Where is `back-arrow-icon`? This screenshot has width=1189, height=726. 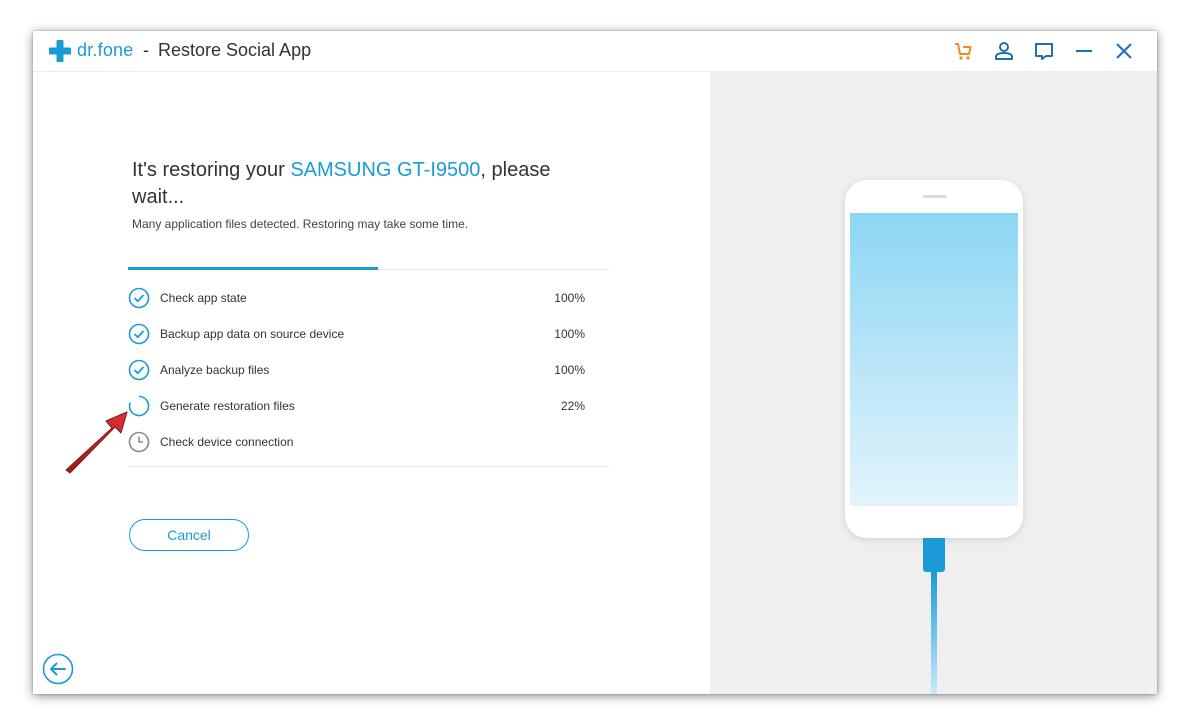 back-arrow-icon is located at coordinates (58, 669).